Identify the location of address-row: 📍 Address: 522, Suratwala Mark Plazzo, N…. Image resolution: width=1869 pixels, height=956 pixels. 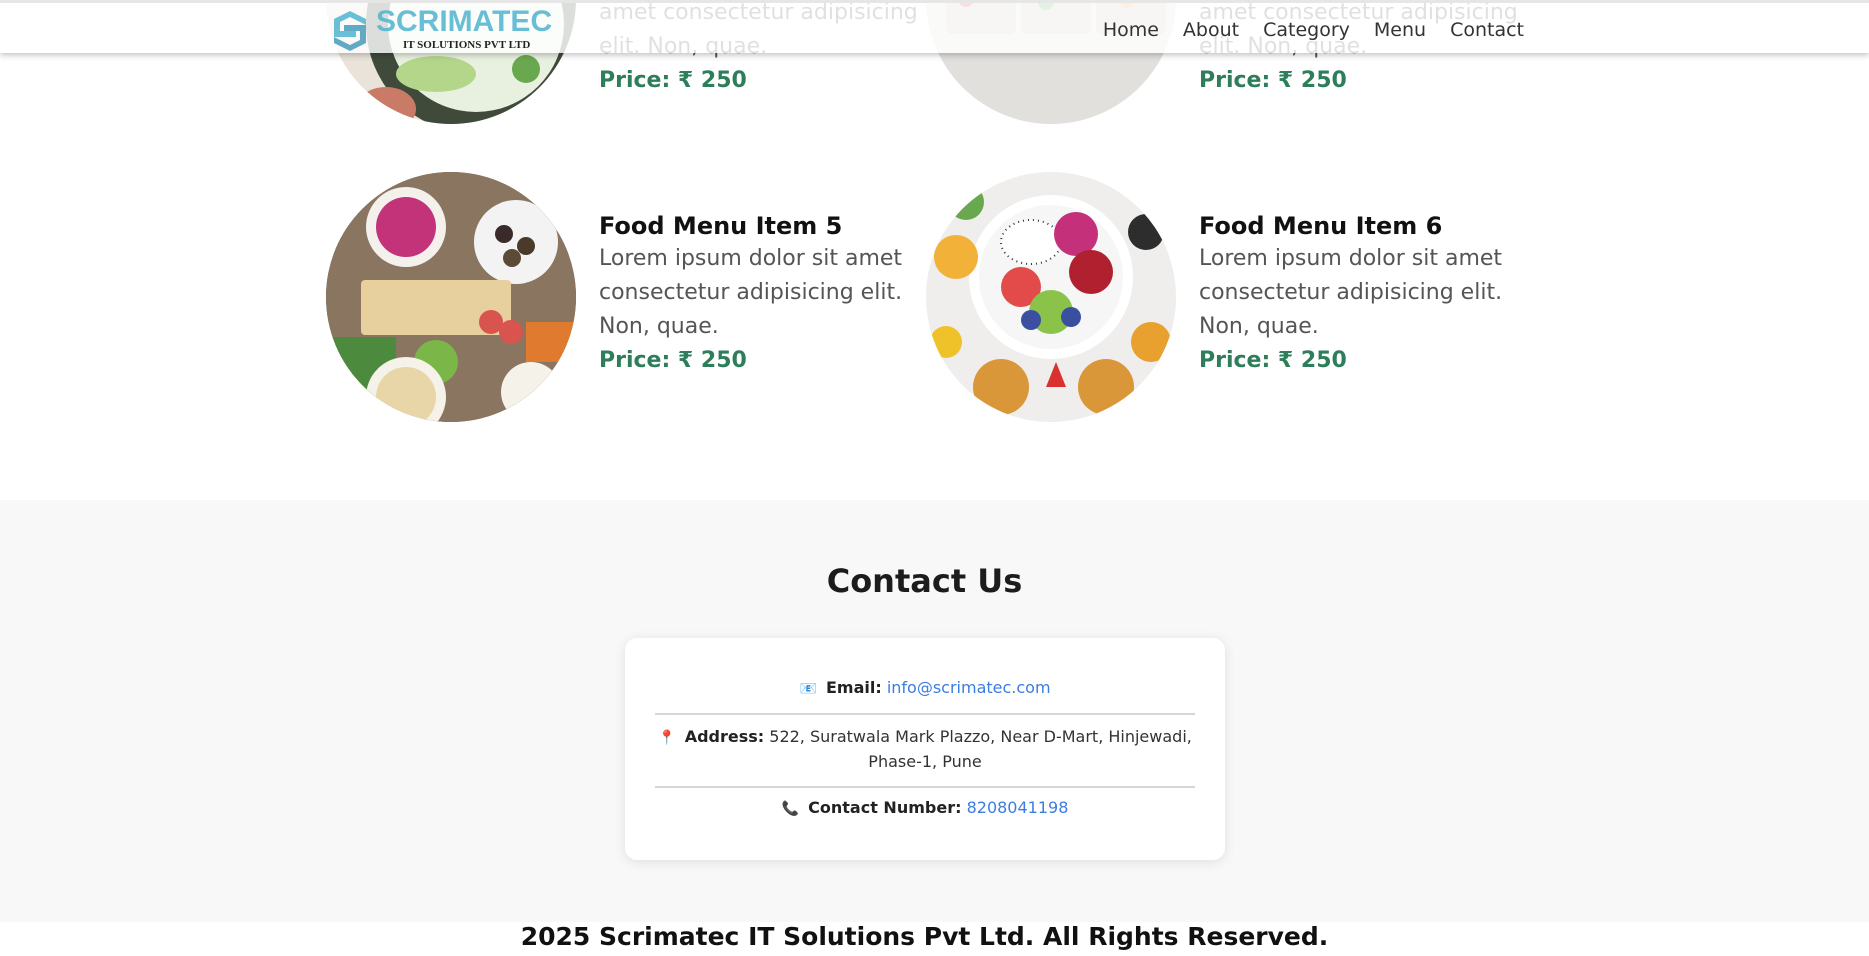
(925, 749).